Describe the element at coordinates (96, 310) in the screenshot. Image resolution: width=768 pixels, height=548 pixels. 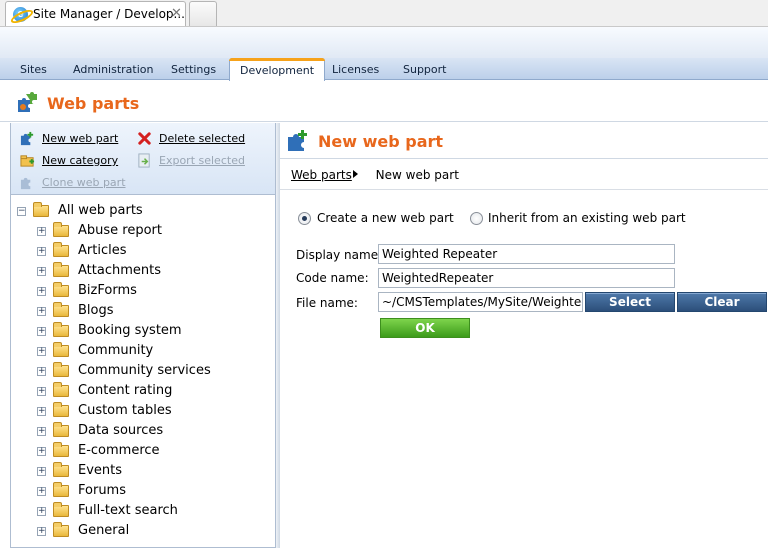
I see `tree-item-label: Blogs` at that location.